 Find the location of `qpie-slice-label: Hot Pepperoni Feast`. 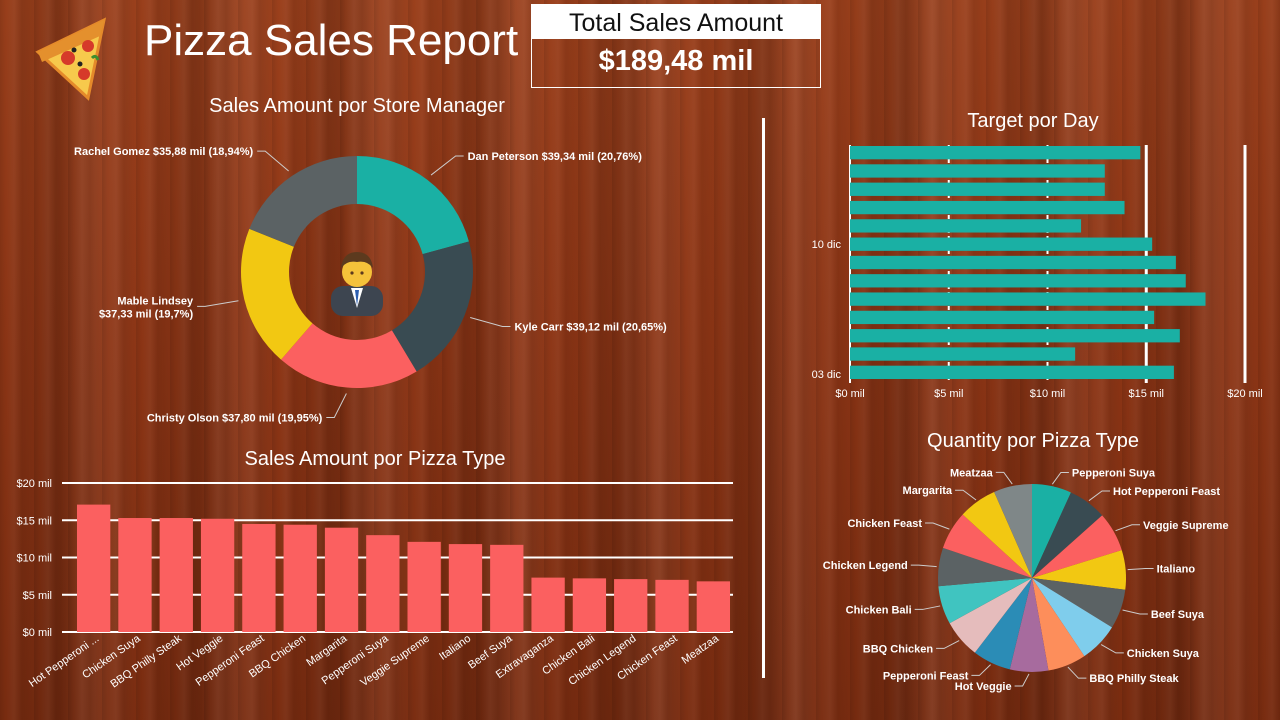

qpie-slice-label: Hot Pepperoni Feast is located at coordinates (1166, 492).